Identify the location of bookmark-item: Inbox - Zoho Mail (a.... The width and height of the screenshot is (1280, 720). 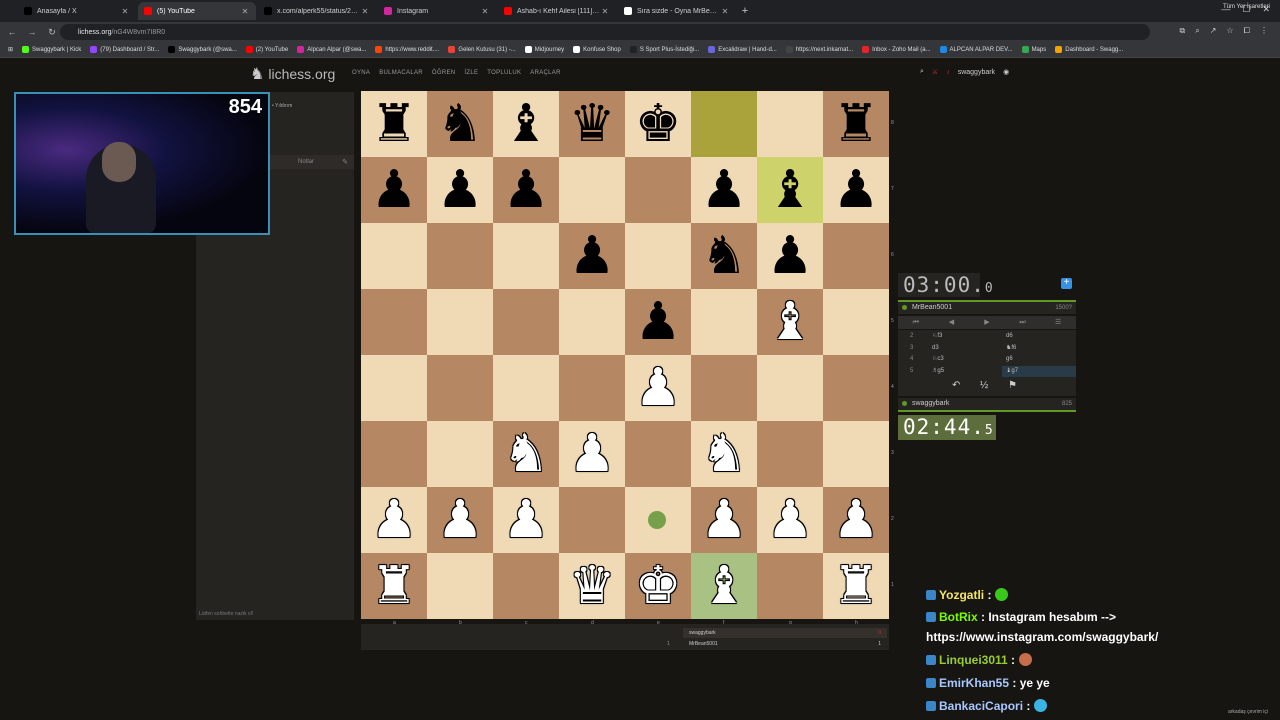
(896, 49).